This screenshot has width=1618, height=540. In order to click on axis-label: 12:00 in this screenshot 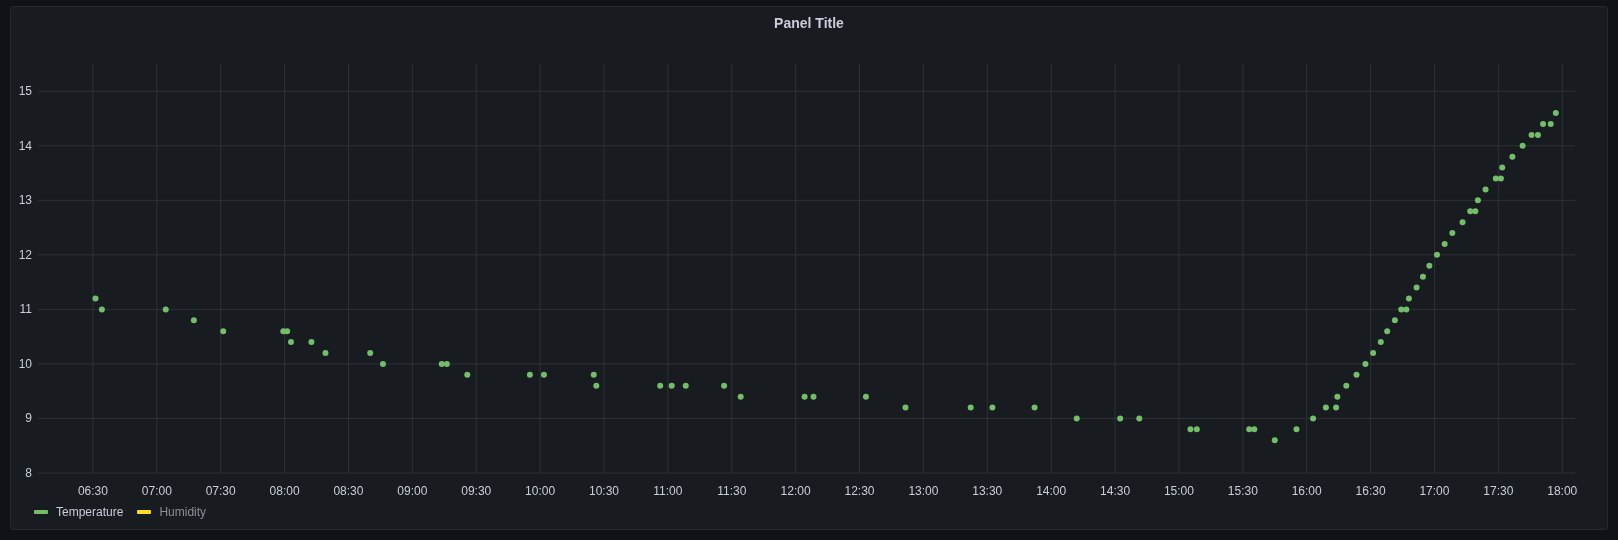, I will do `click(795, 491)`.